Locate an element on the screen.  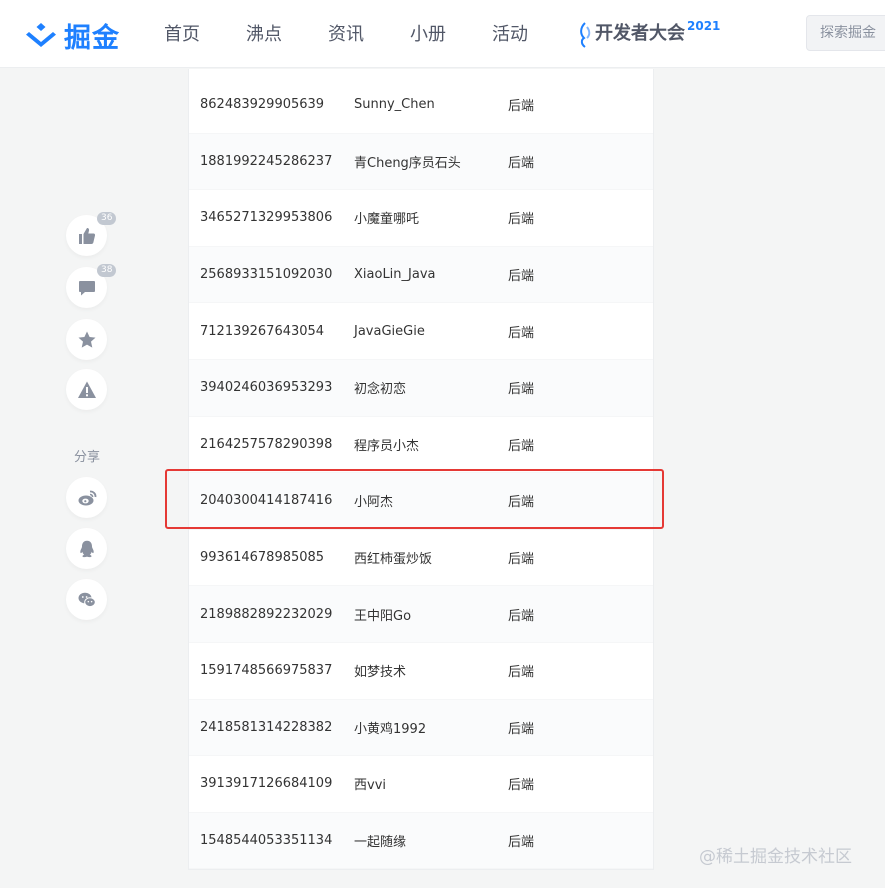
share-wechat-button is located at coordinates (86, 599).